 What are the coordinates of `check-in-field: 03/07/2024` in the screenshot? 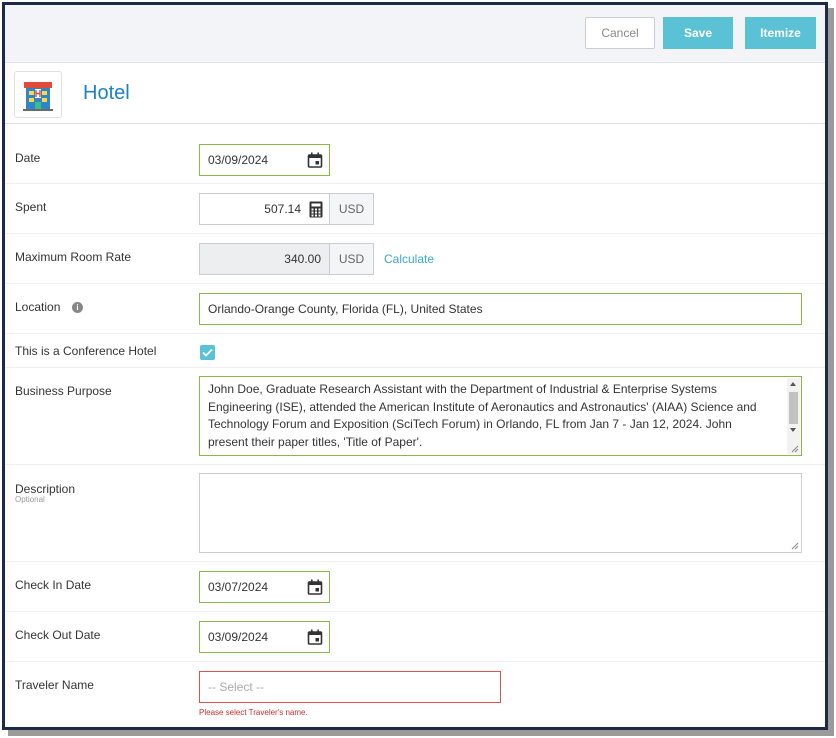 It's located at (264, 587).